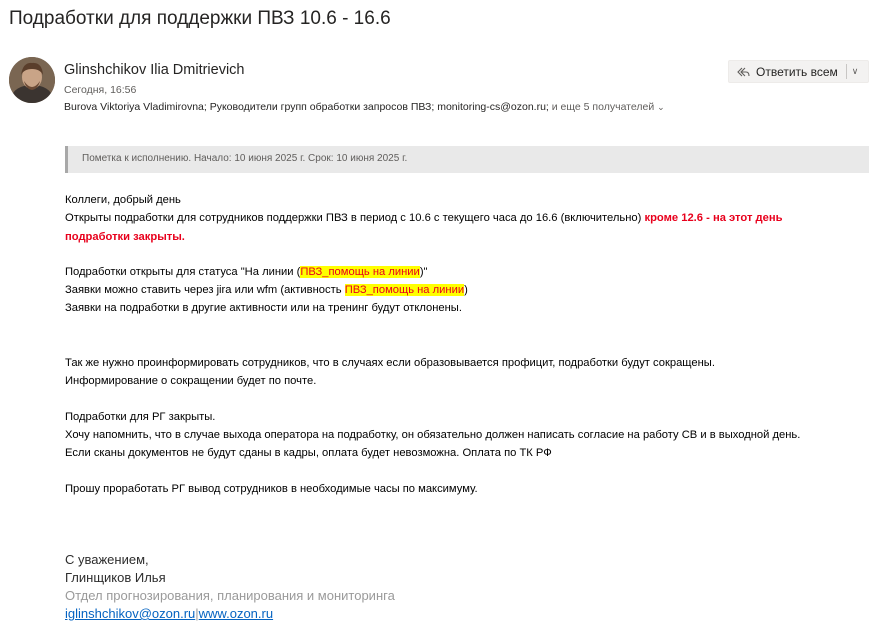 This screenshot has height=637, width=888. I want to click on signature-regards: С уважением,, so click(107, 559).